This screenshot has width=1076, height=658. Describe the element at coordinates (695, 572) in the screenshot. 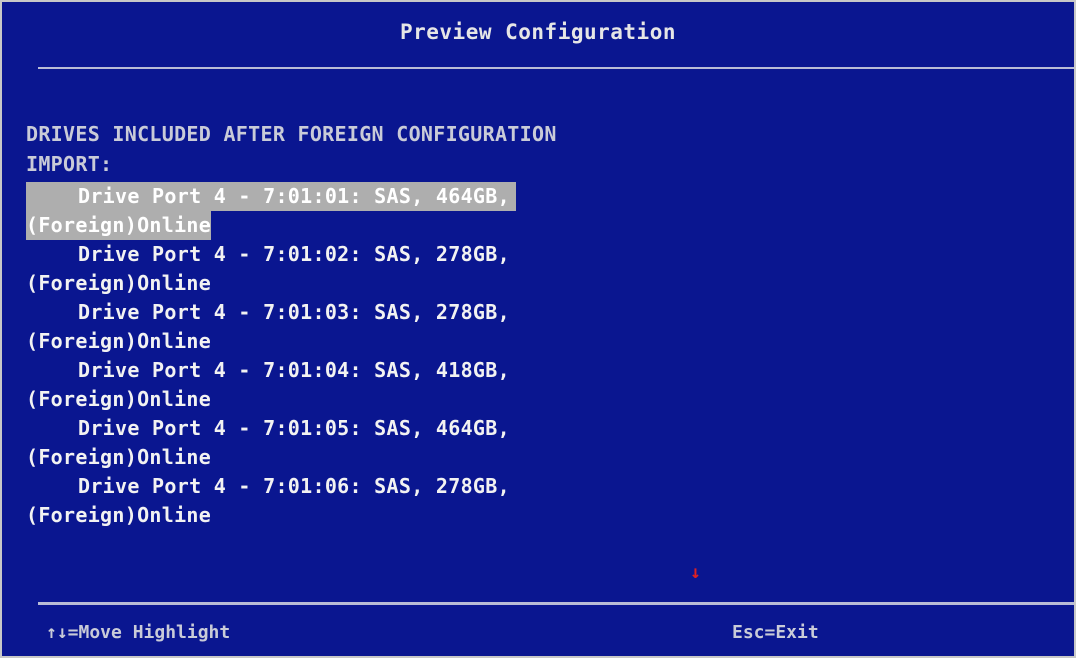

I see `scroll-down-arrow-icon: ↓` at that location.